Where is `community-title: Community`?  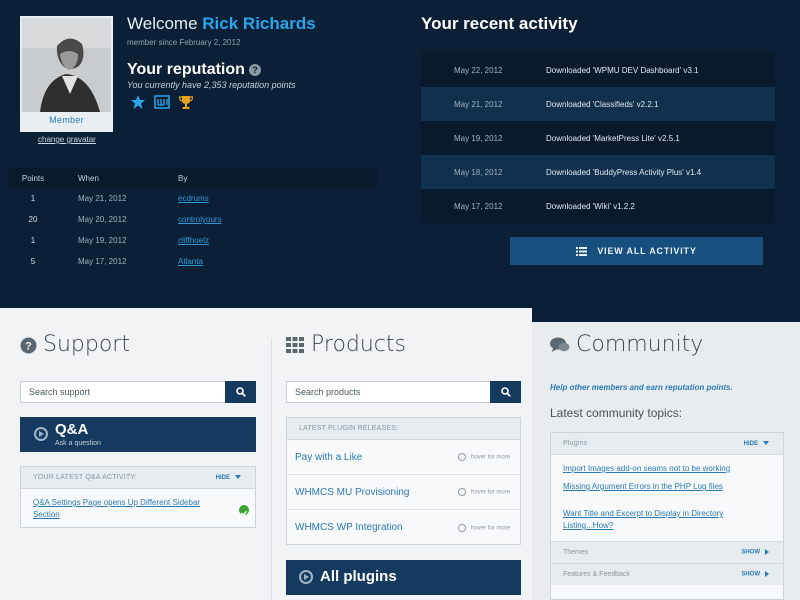 community-title: Community is located at coordinates (640, 344).